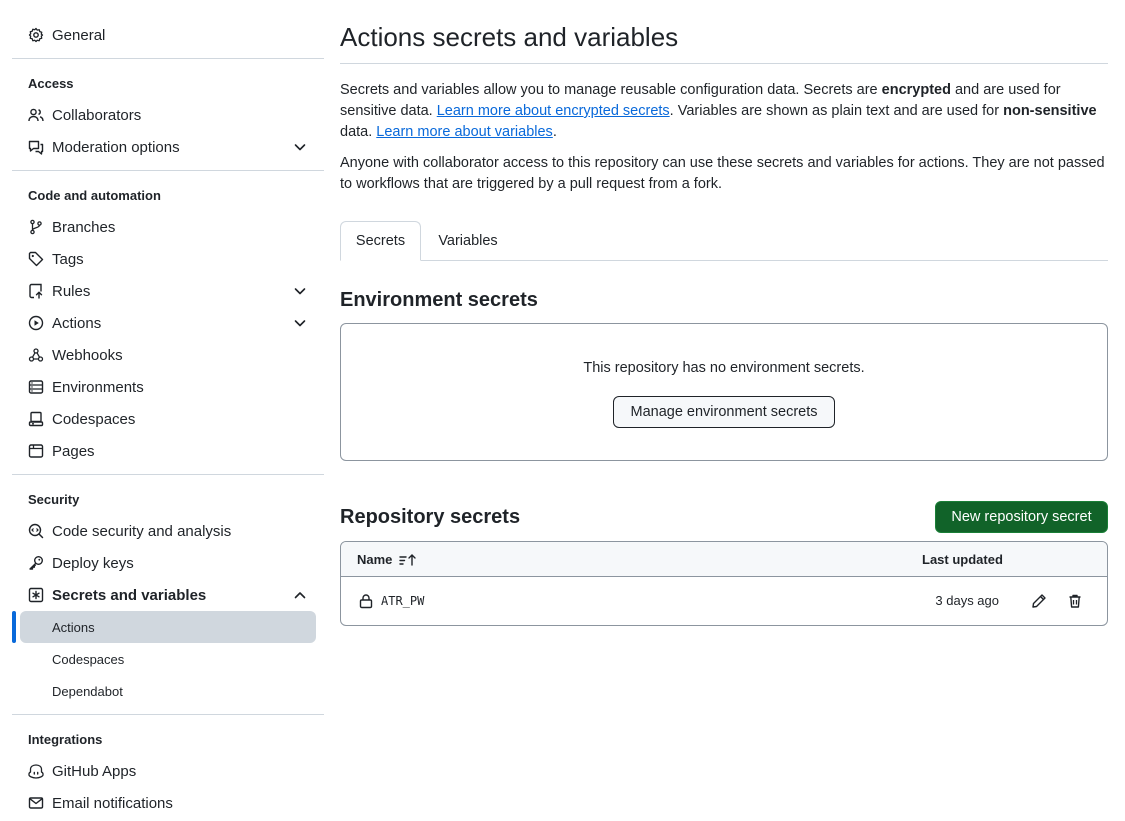 Image resolution: width=1125 pixels, height=821 pixels. Describe the element at coordinates (116, 147) in the screenshot. I see `sidebar-item-label: Moderation options` at that location.